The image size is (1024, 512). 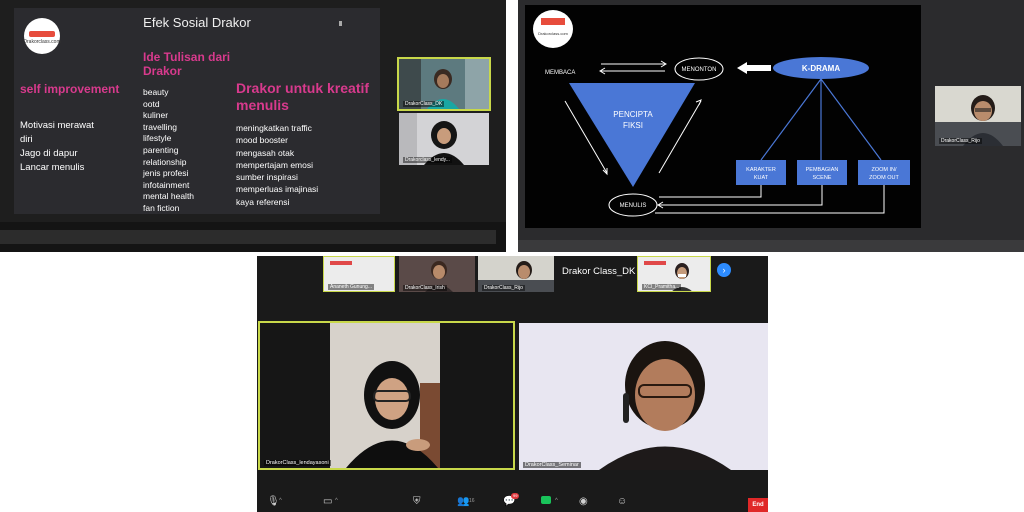 What do you see at coordinates (417, 502) in the screenshot?
I see `security-shield-icon: ⛨` at bounding box center [417, 502].